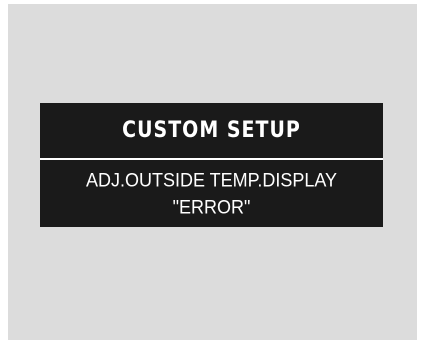  Describe the element at coordinates (211, 194) in the screenshot. I see `panel-message: ADJ.OUTSIDE TEMP.DISPLAY "ERROR"` at that location.